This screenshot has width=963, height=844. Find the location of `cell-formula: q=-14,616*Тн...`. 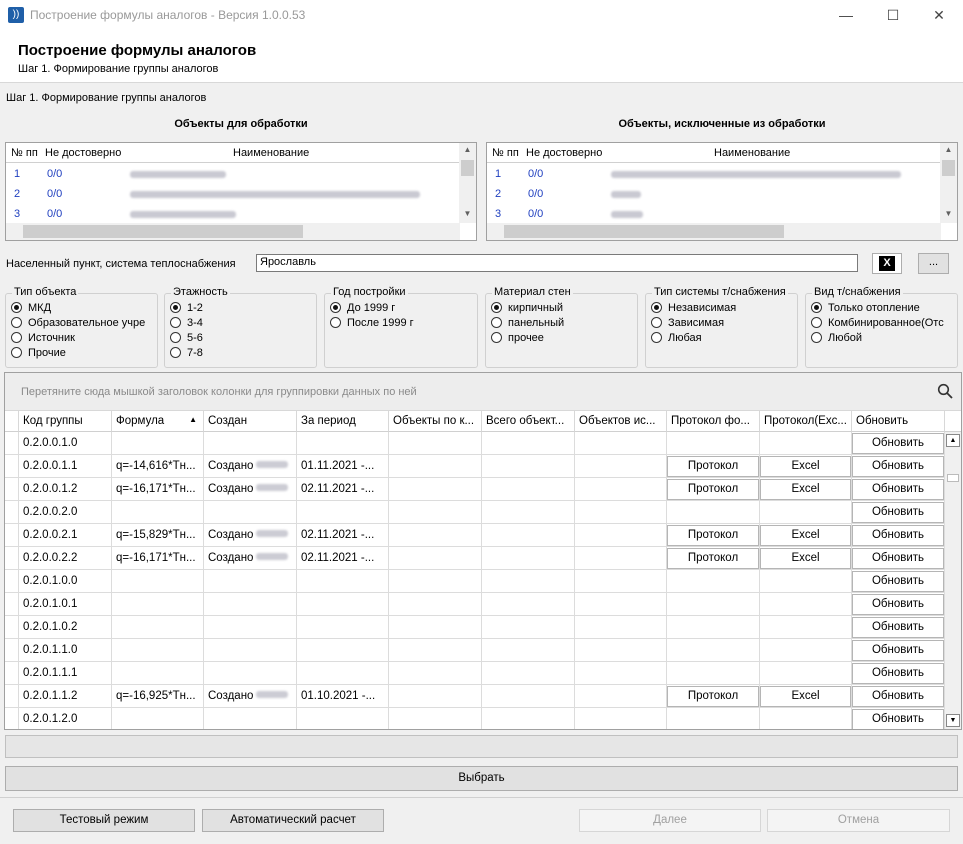

cell-formula: q=-14,616*Тн... is located at coordinates (158, 466).